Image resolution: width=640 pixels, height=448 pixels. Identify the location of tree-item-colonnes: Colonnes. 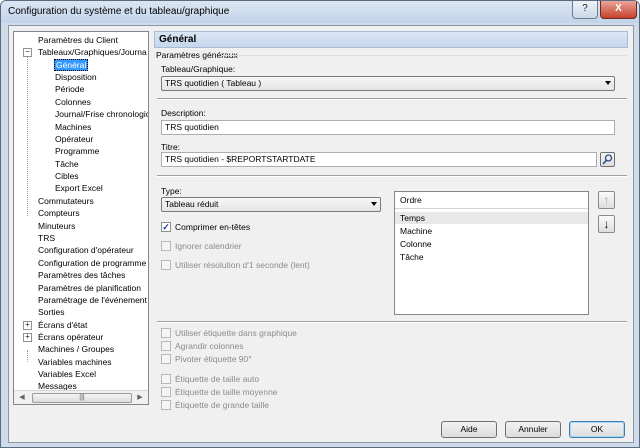
(73, 102).